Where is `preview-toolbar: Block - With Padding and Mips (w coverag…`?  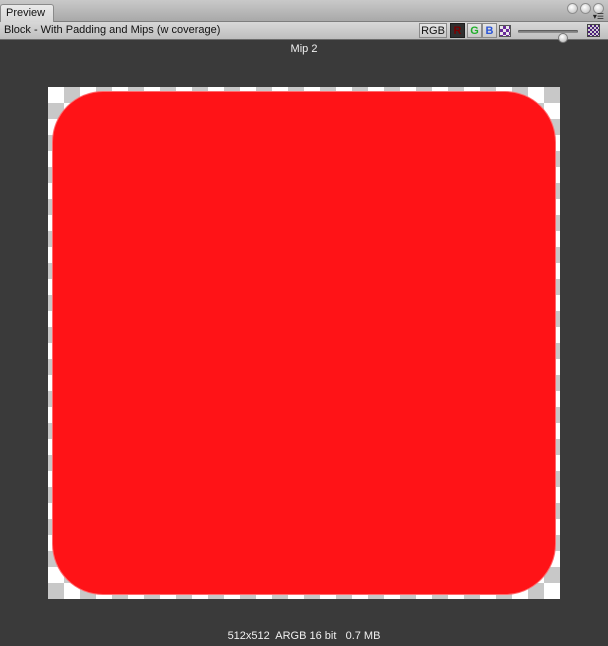
preview-toolbar: Block - With Padding and Mips (w coverag… is located at coordinates (304, 32).